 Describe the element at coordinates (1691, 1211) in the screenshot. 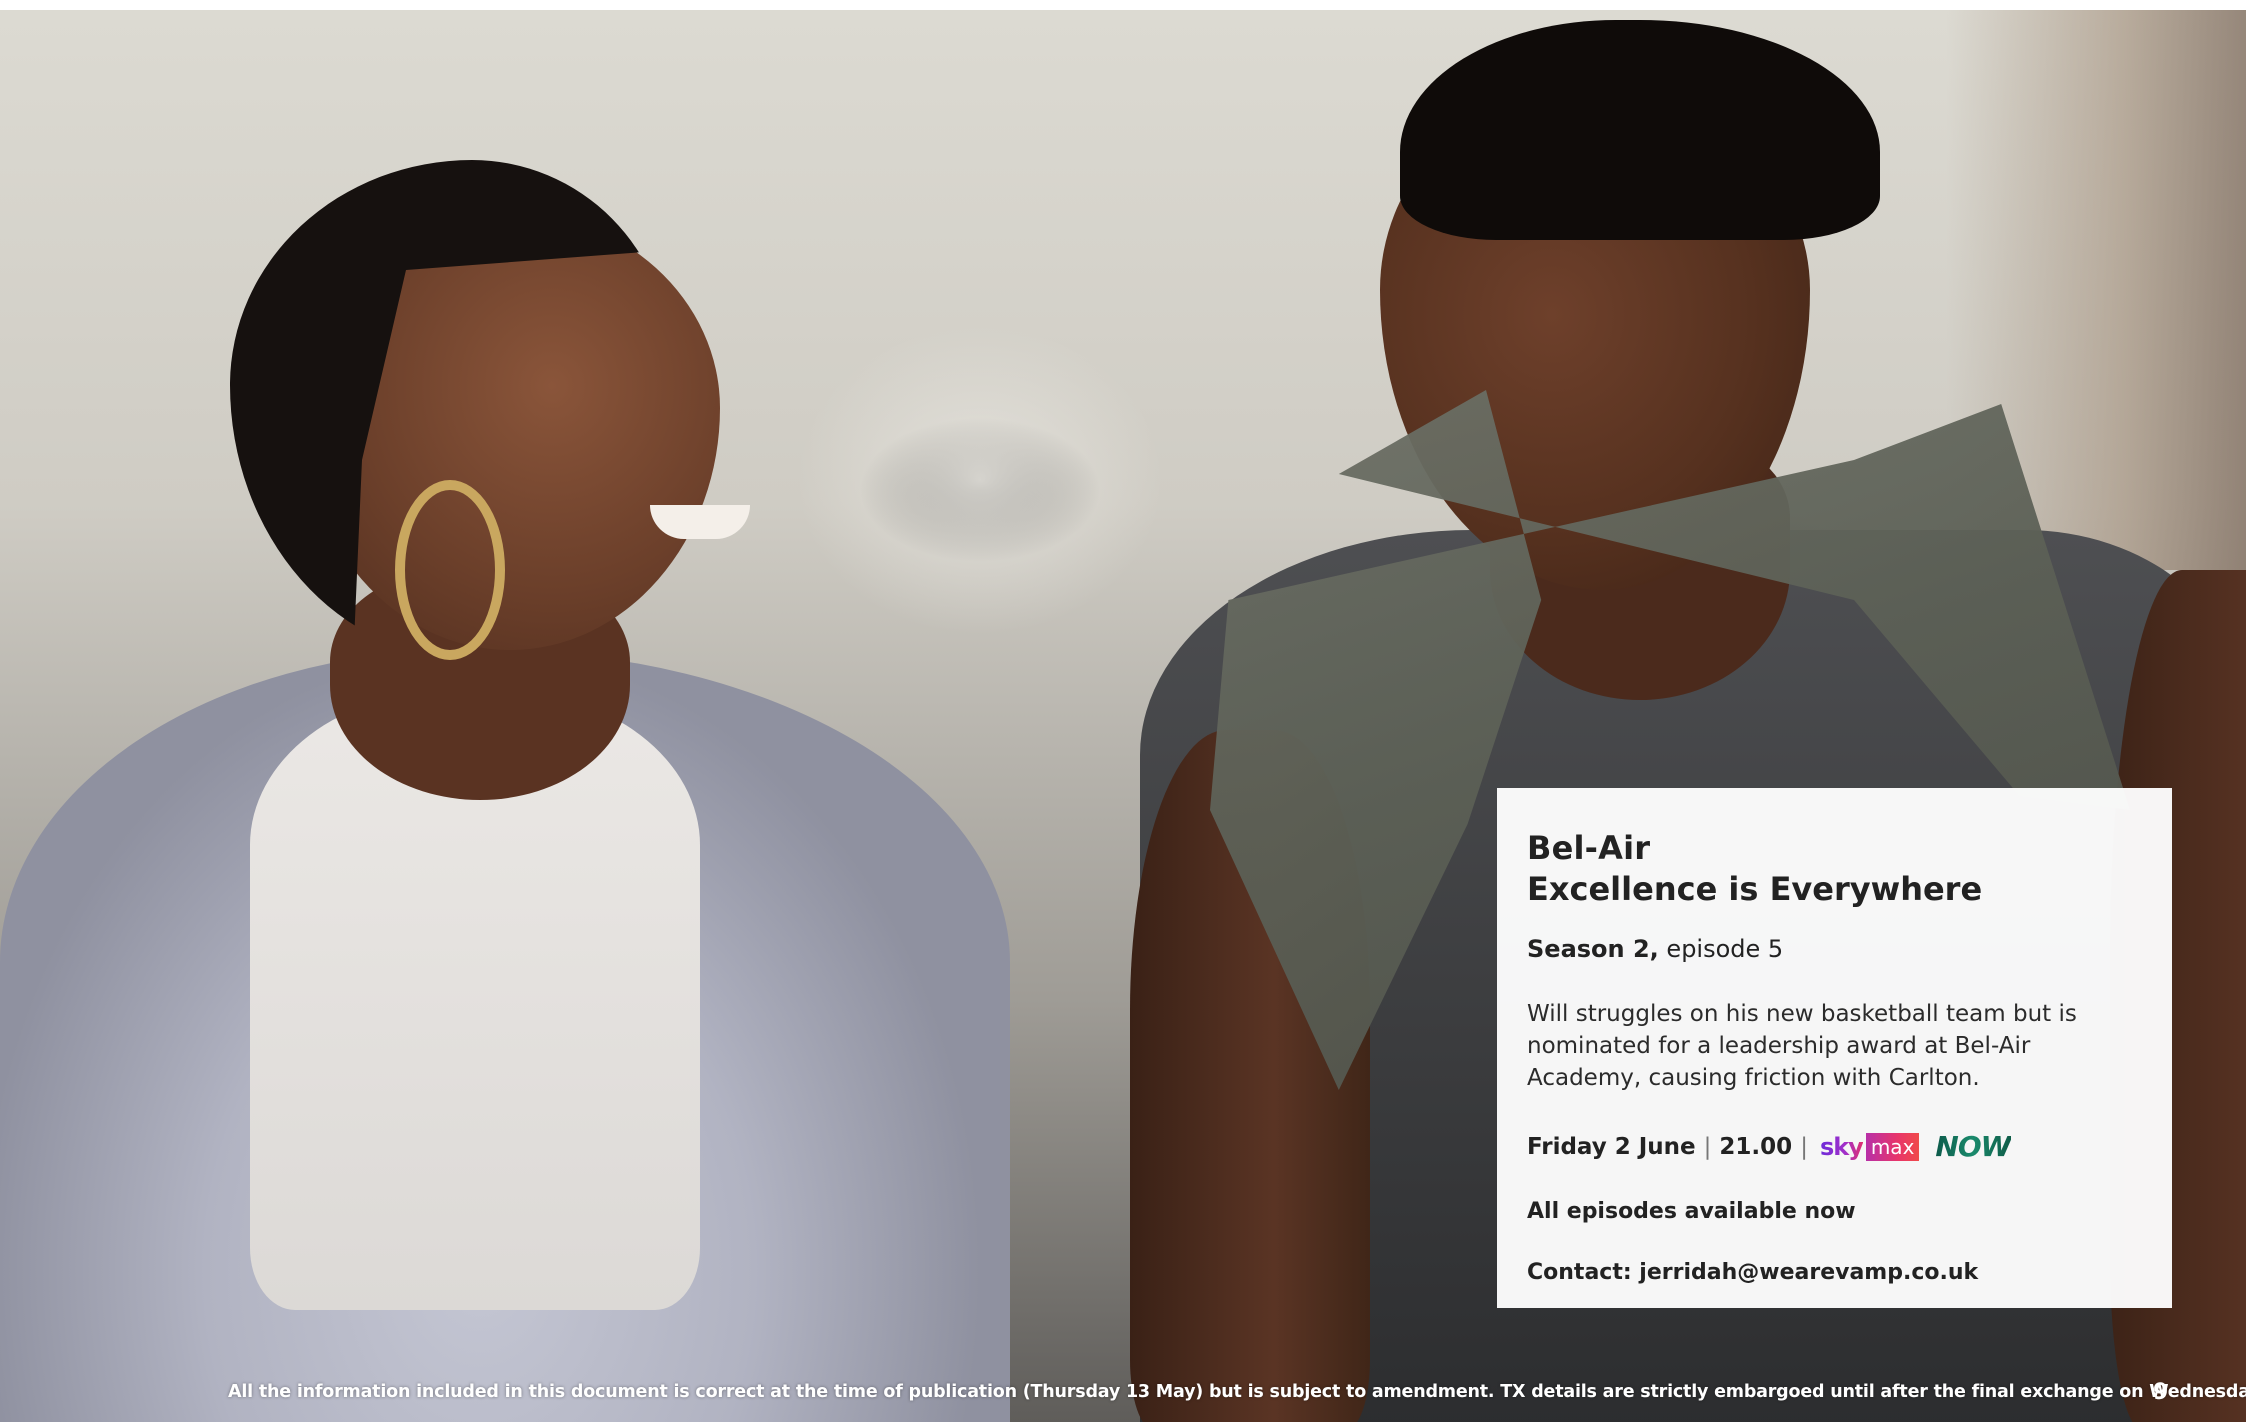

I see `availability-note: All episodes available now` at that location.